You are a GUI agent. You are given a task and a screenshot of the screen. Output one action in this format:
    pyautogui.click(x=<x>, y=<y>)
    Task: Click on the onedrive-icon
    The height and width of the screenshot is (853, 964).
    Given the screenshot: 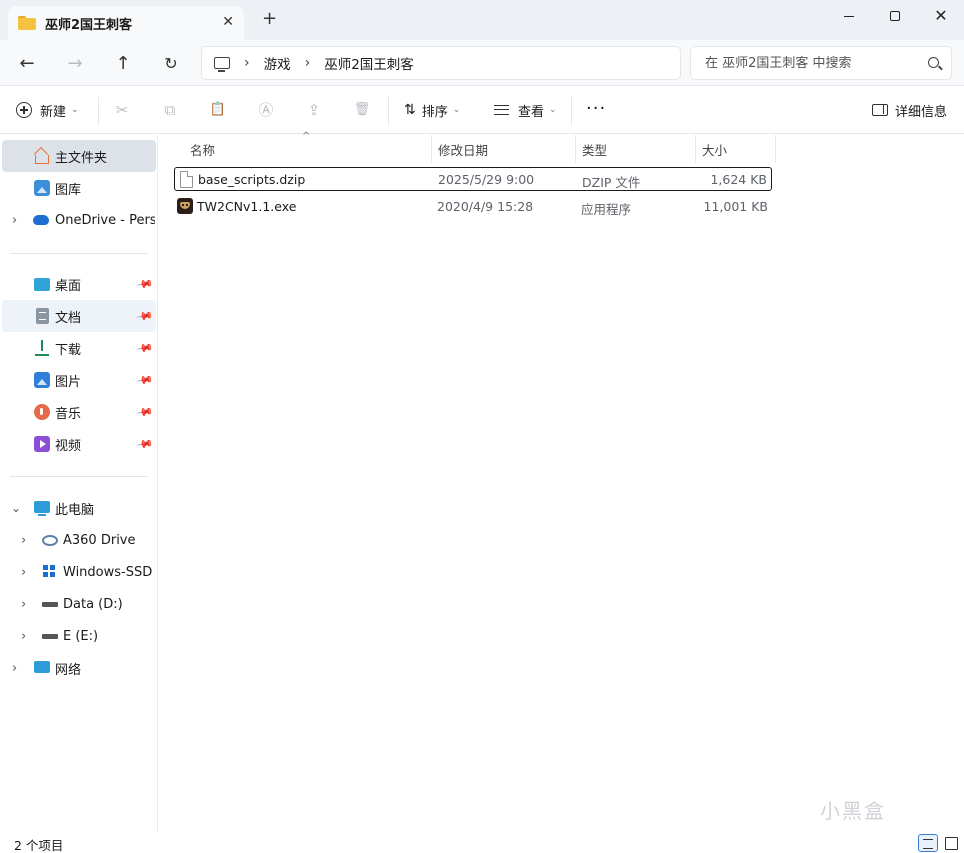 What is the action you would take?
    pyautogui.click(x=41, y=220)
    